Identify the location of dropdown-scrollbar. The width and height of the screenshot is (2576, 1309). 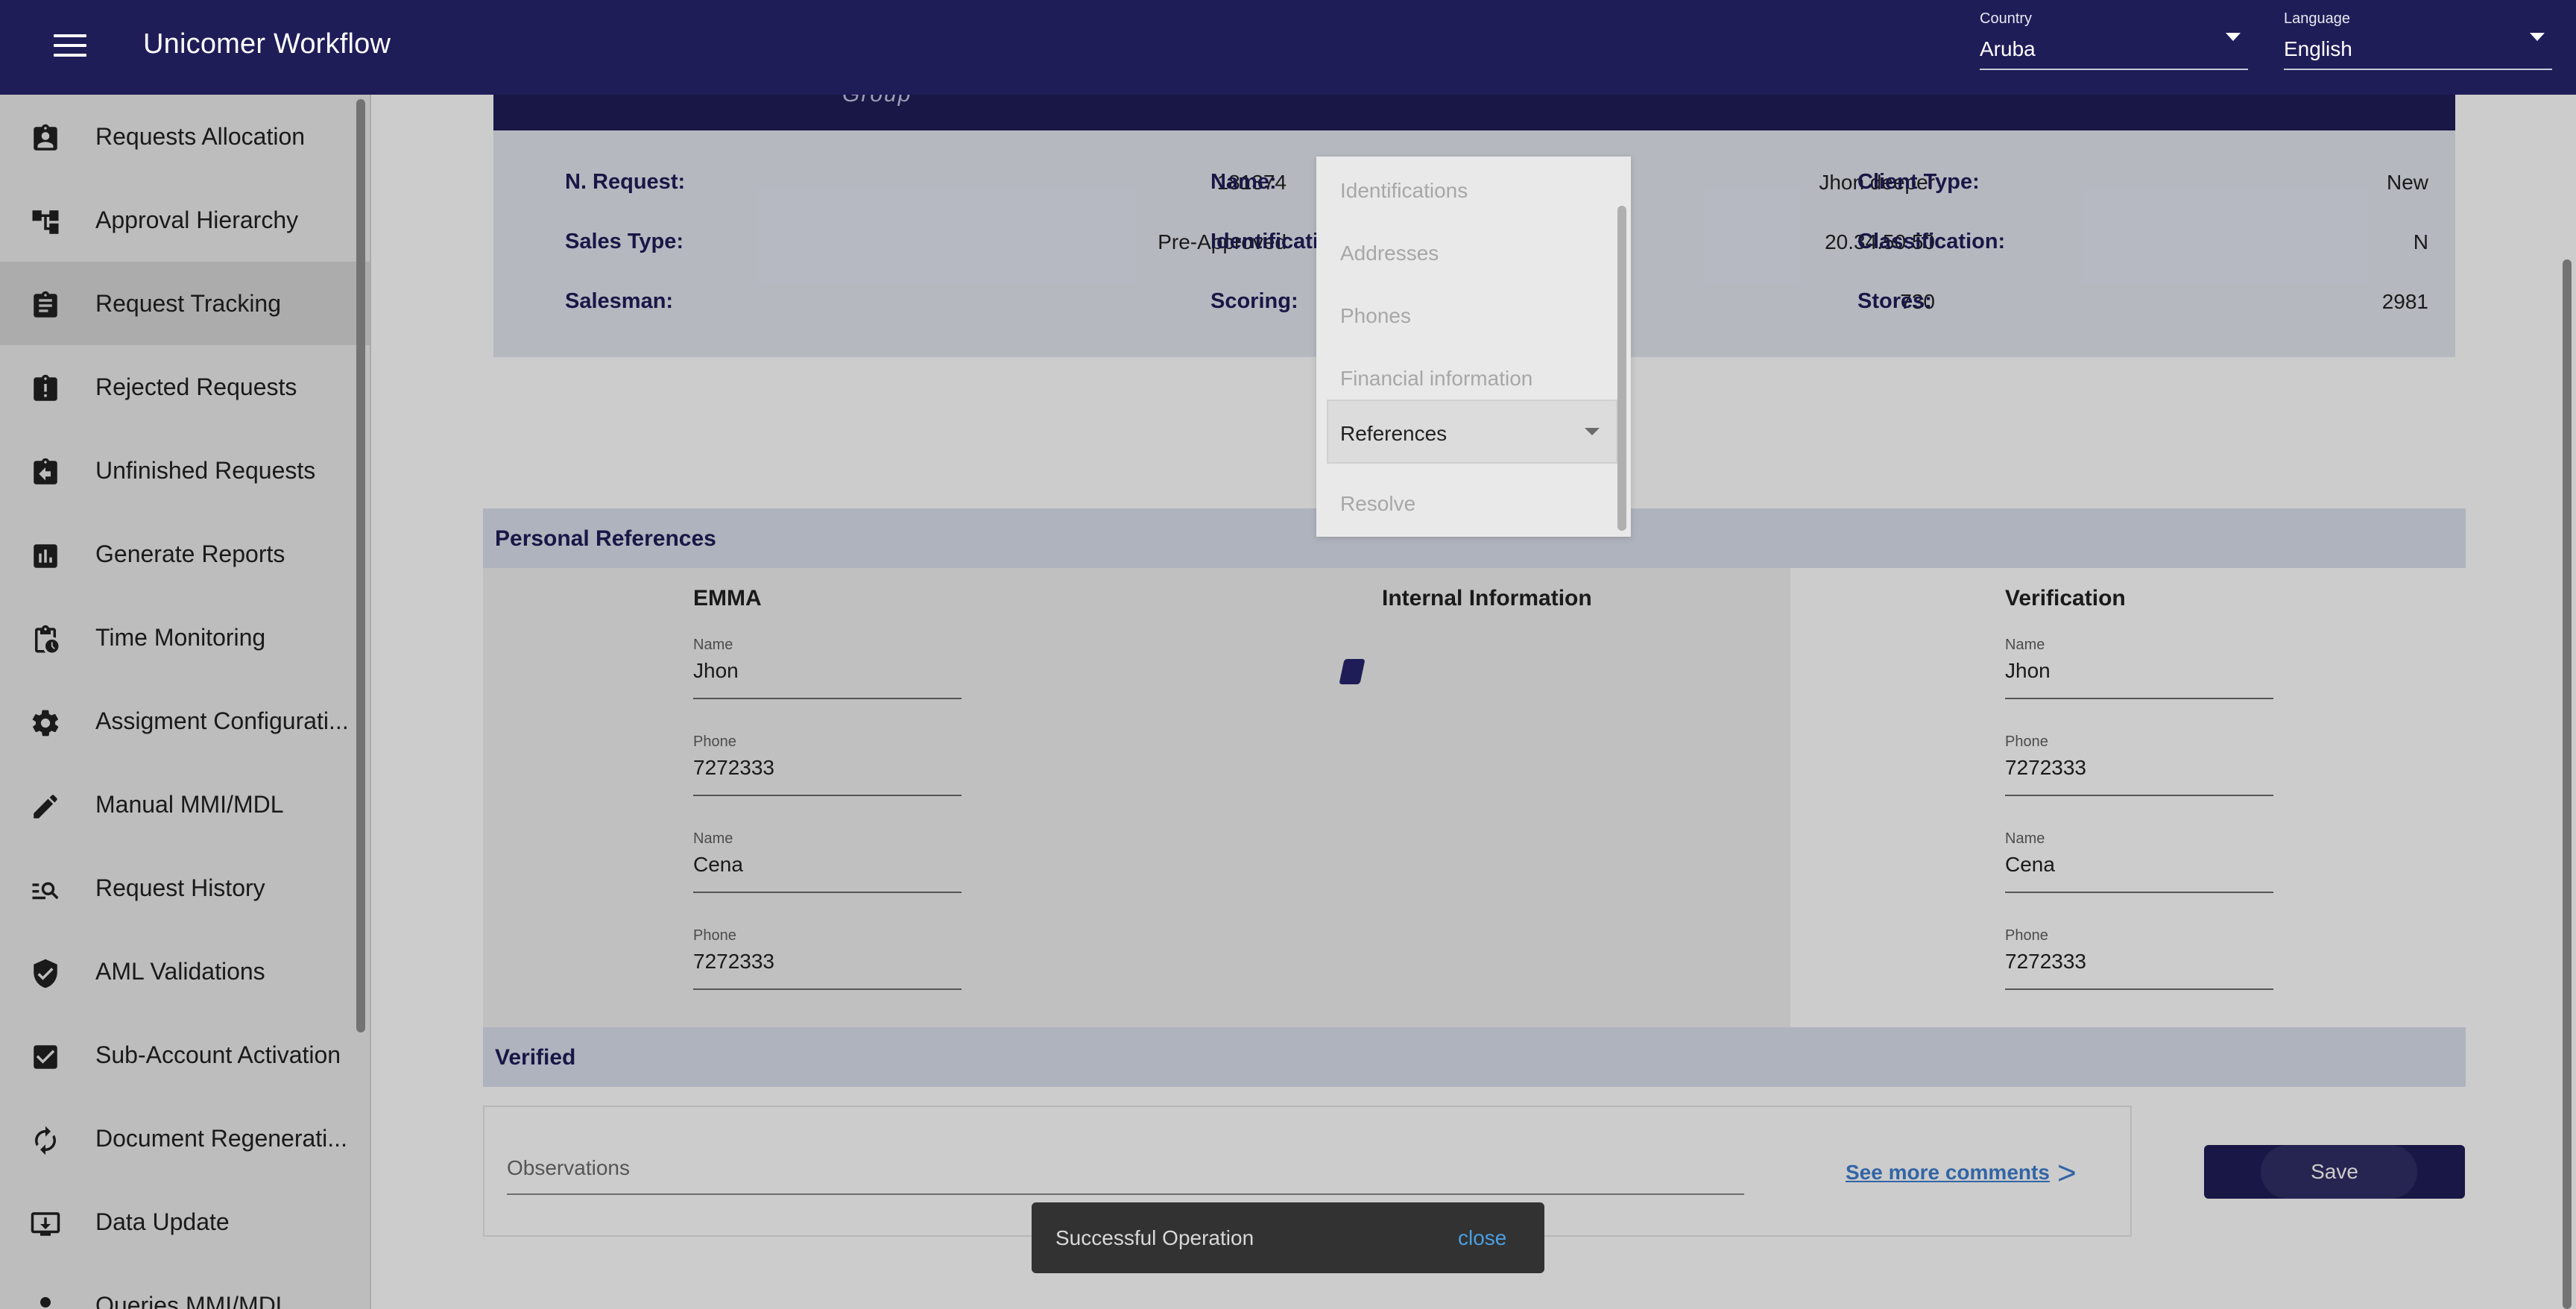
(1621, 368).